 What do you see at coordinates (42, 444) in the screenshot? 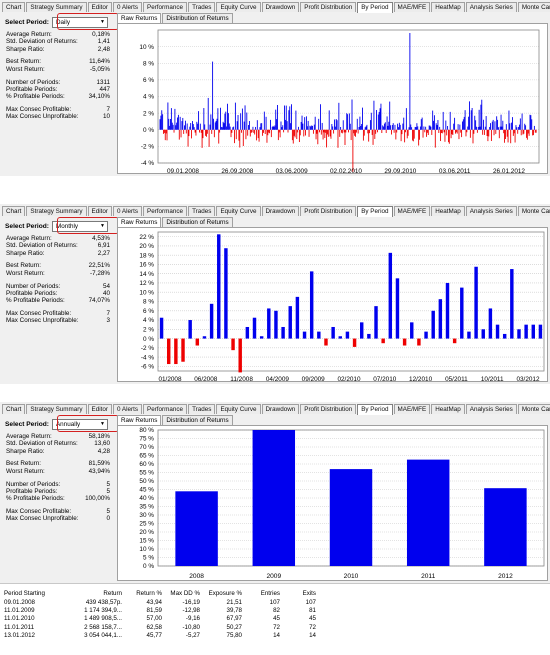
I see `stat-label: Std. Deviation of Returns:` at bounding box center [42, 444].